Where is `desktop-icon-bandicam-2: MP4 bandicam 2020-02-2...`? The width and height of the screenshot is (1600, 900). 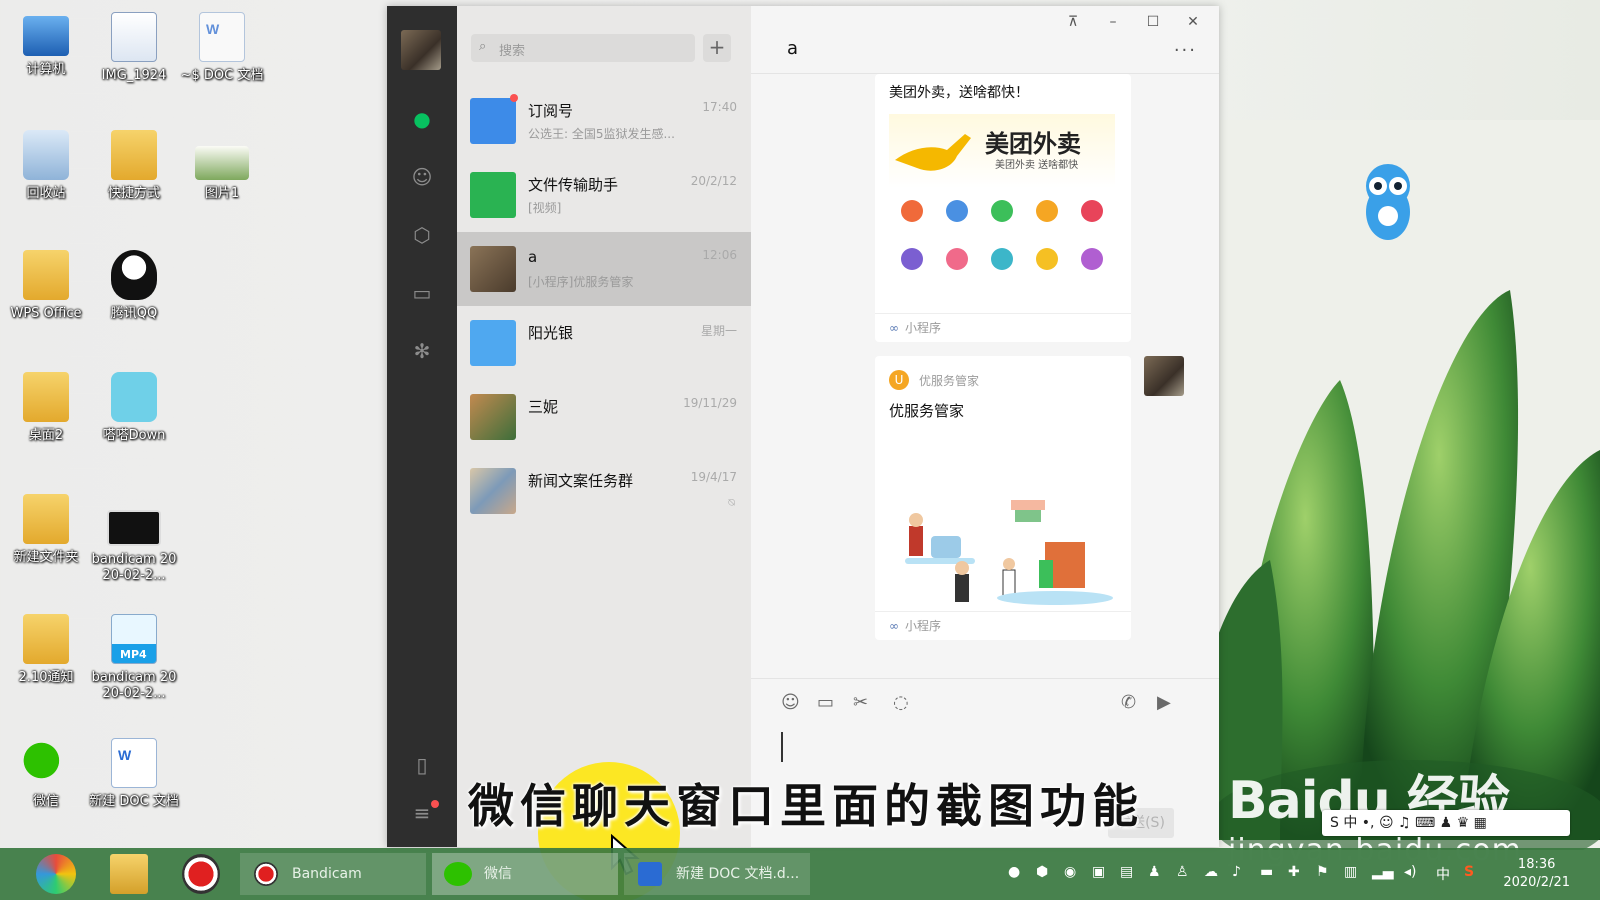
desktop-icon-bandicam-2: MP4 bandicam 2020-02-2... is located at coordinates (134, 658).